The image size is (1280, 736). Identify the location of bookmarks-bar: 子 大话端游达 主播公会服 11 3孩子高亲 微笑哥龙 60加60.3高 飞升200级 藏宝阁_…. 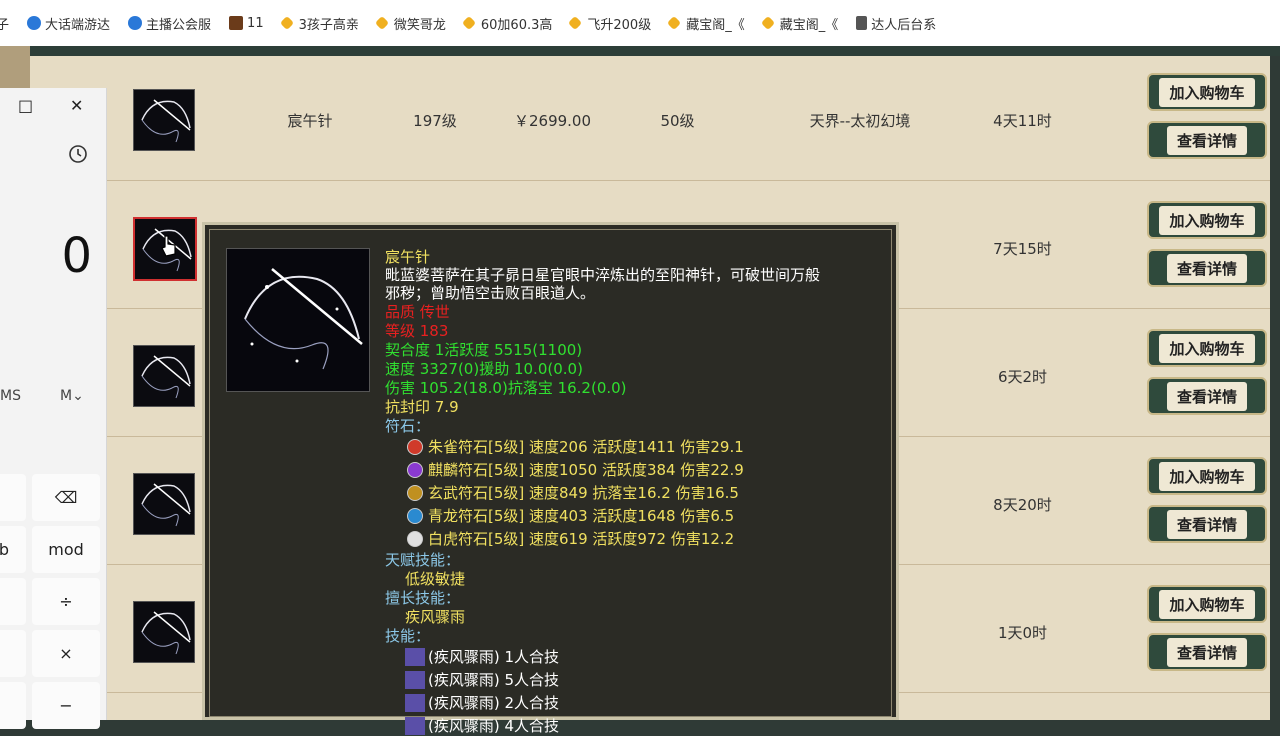
(640, 23).